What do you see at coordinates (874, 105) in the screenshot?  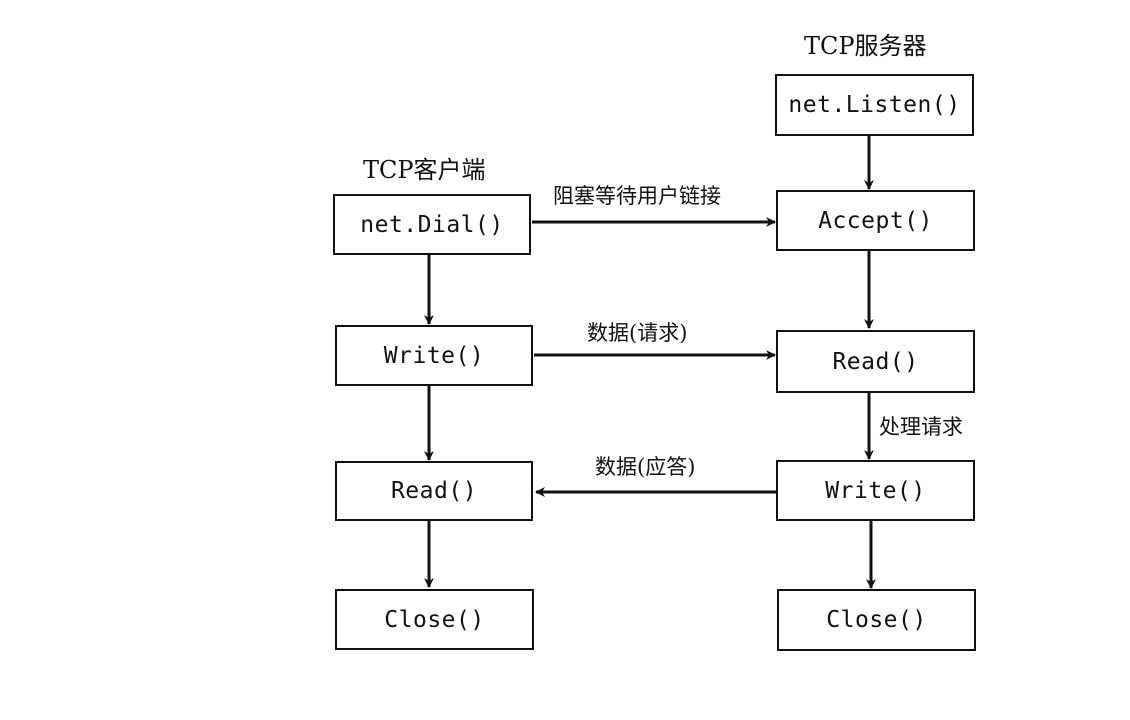 I see `server-listen-box: net.Listen()` at bounding box center [874, 105].